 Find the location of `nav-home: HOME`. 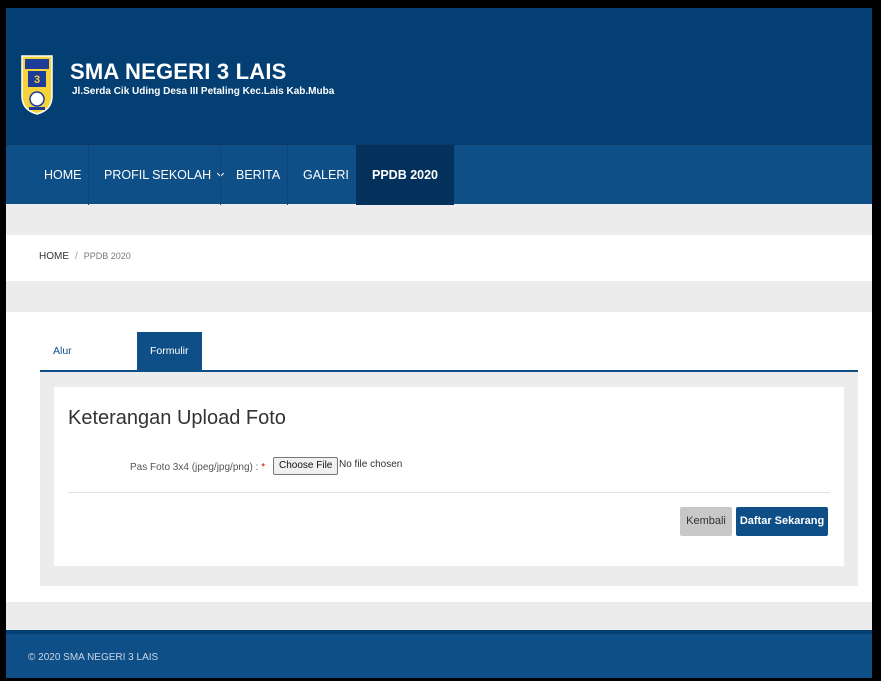

nav-home: HOME is located at coordinates (63, 175).